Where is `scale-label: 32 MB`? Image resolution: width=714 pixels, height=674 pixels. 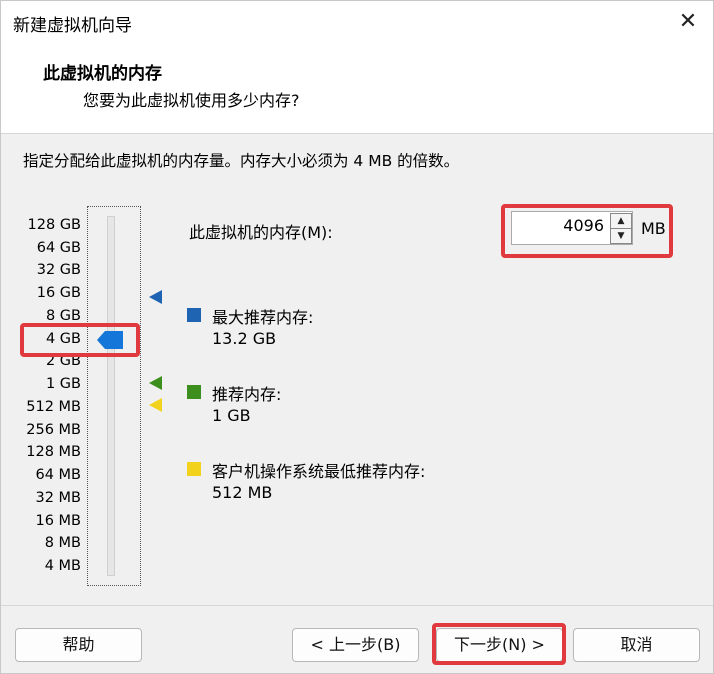
scale-label: 32 MB is located at coordinates (58, 498).